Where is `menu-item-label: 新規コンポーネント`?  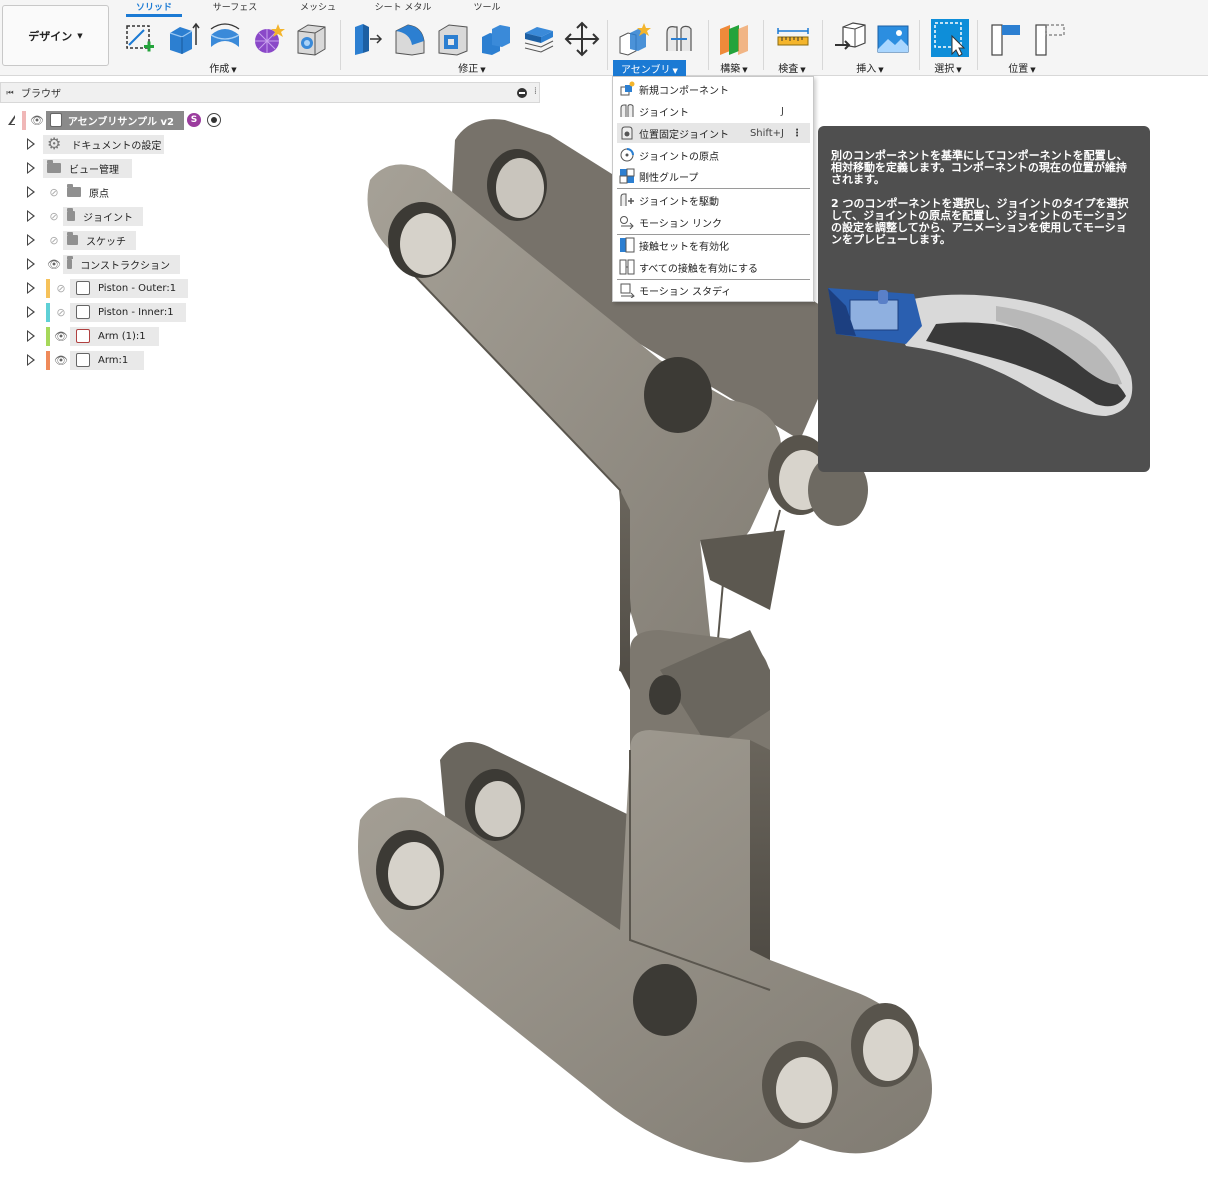 menu-item-label: 新規コンポーネント is located at coordinates (684, 91).